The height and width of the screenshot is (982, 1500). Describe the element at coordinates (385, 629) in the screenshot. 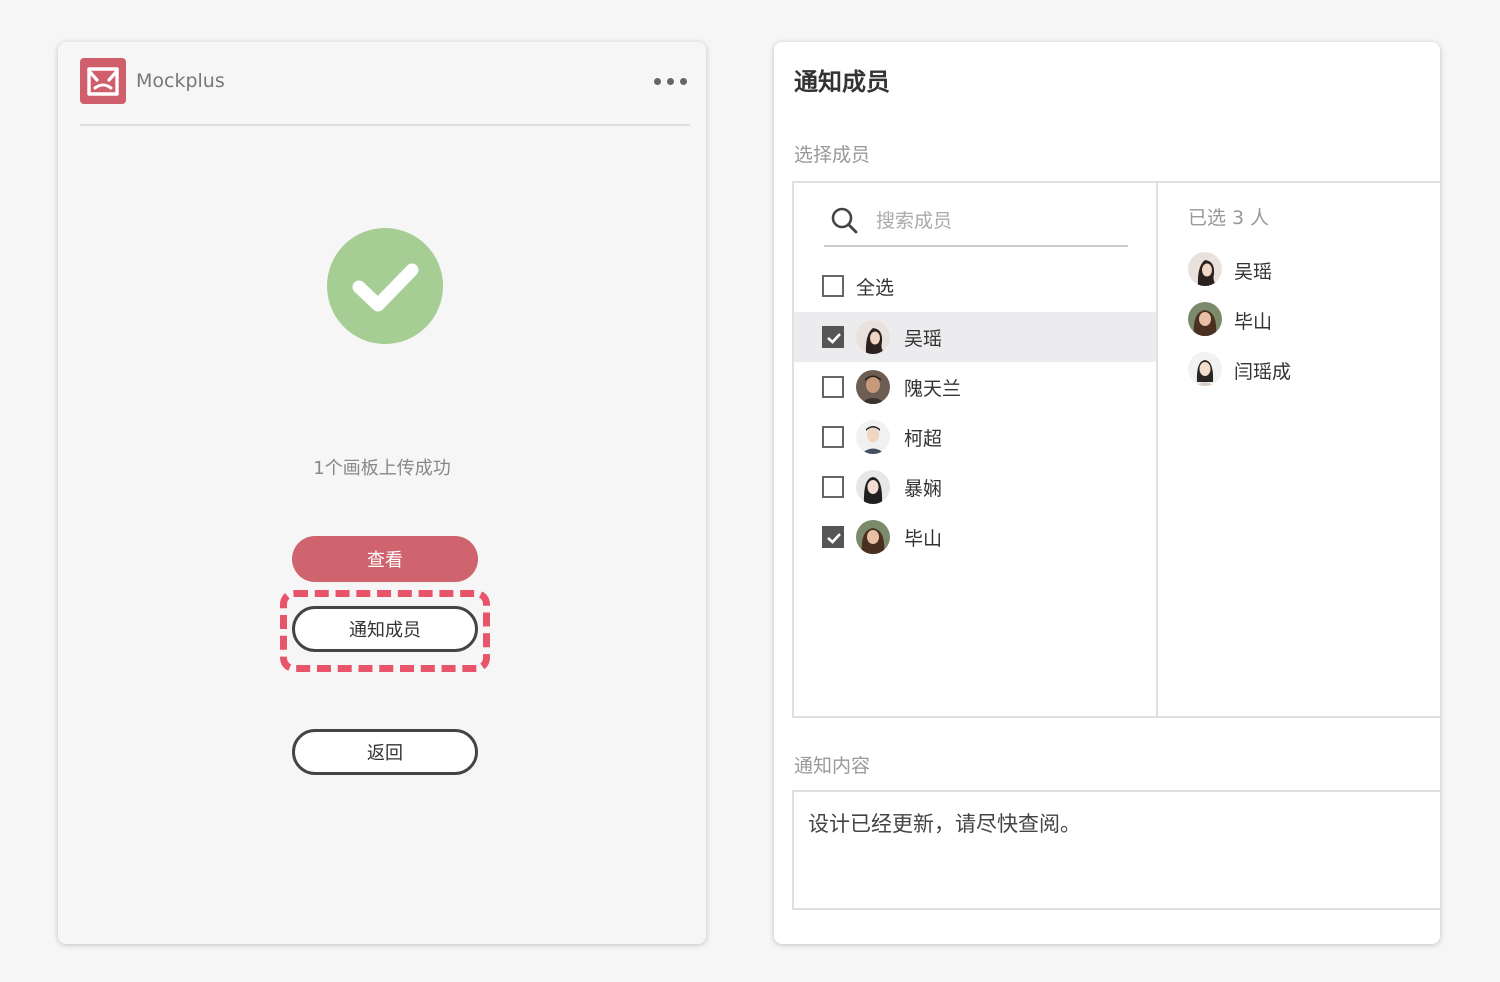

I see `notify-members-button: 通知成员` at that location.